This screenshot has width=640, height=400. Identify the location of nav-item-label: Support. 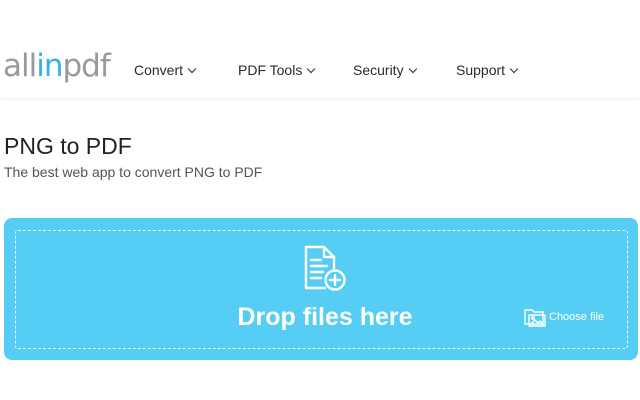
(481, 70).